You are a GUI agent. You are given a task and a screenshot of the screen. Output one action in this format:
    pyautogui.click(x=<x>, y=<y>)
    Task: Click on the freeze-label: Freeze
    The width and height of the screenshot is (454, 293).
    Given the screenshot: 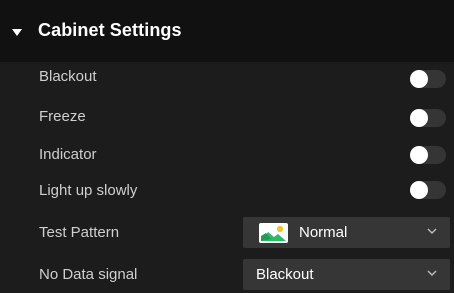 What is the action you would take?
    pyautogui.click(x=62, y=116)
    